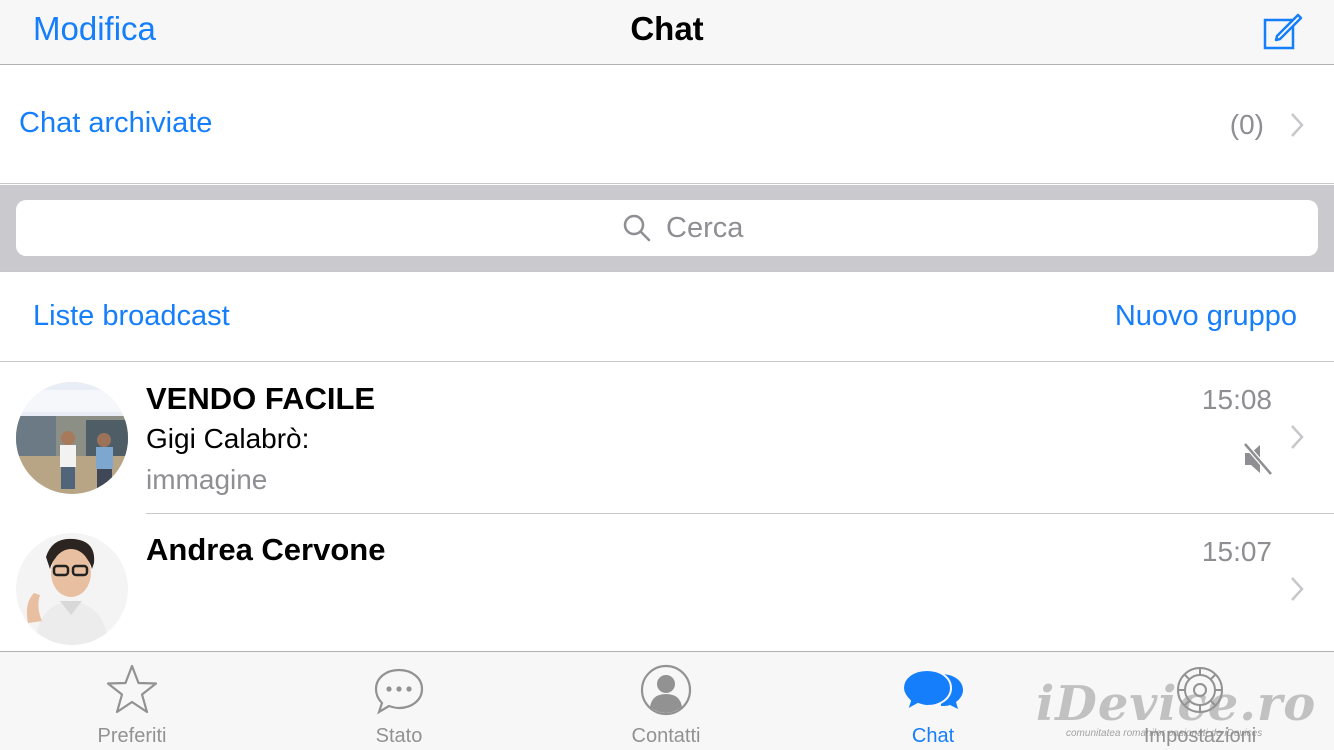  What do you see at coordinates (1283, 31) in the screenshot?
I see `compose-icon` at bounding box center [1283, 31].